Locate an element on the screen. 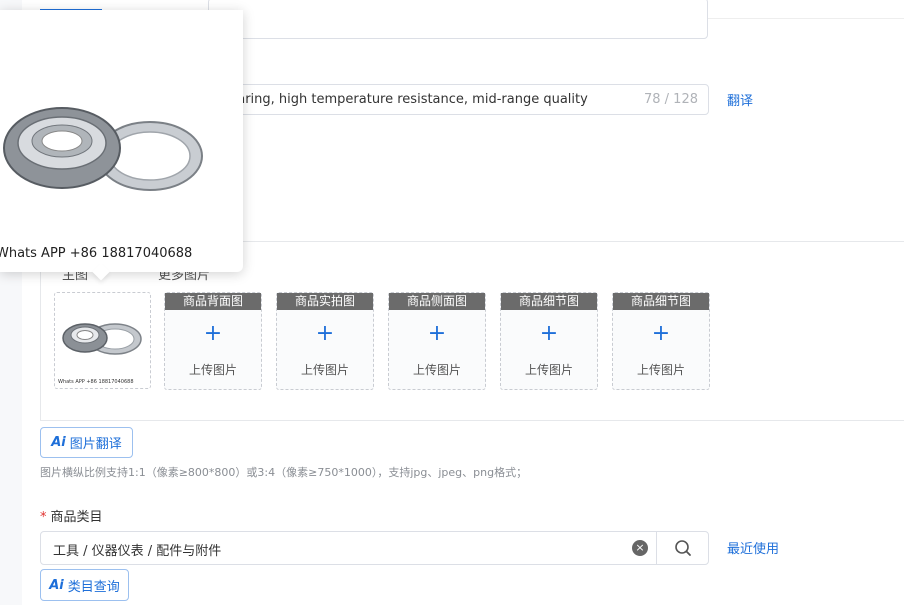 Image resolution: width=904 pixels, height=605 pixels. bearing-thumbnail is located at coordinates (102, 339).